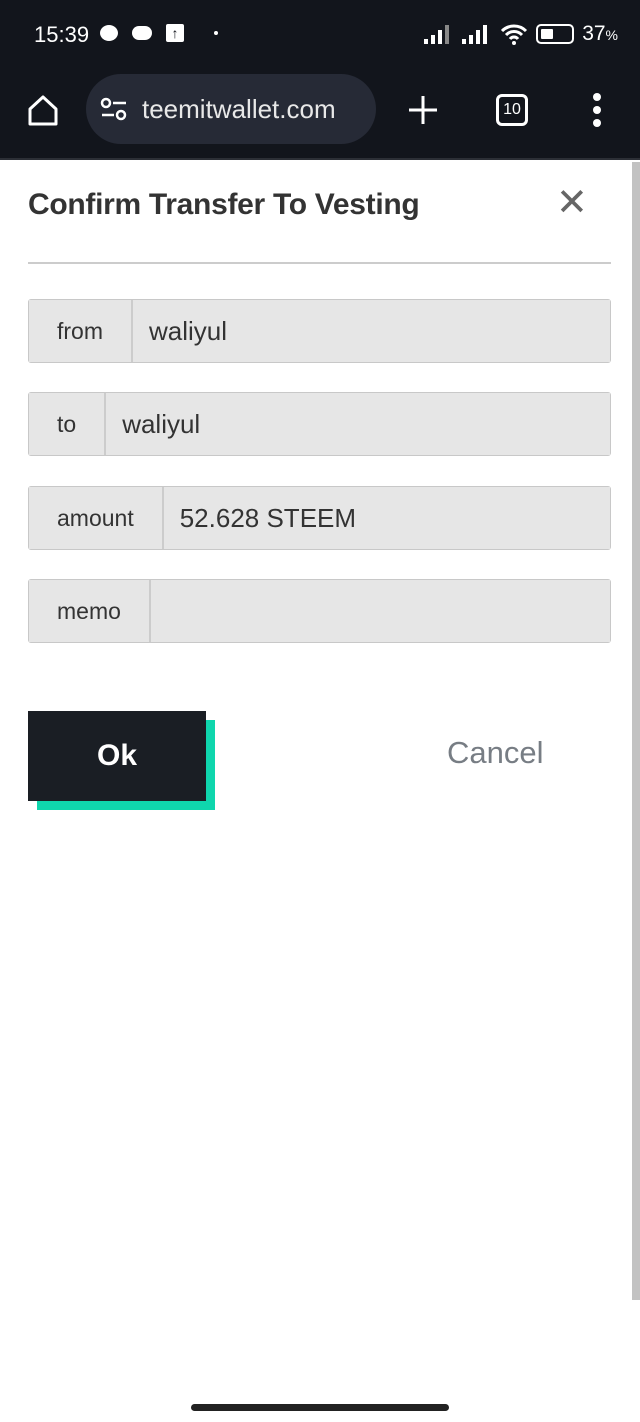 The height and width of the screenshot is (1422, 640). Describe the element at coordinates (597, 110) in the screenshot. I see `more-menu-icon` at that location.